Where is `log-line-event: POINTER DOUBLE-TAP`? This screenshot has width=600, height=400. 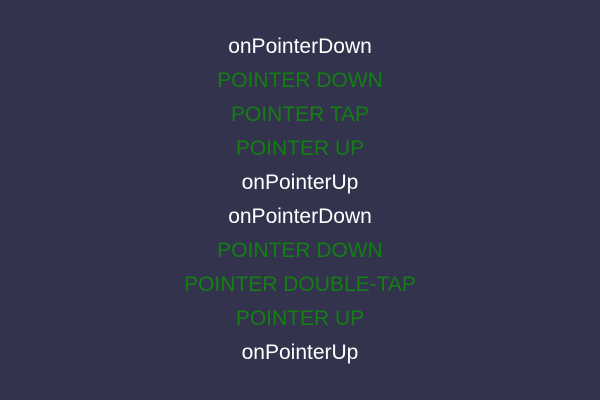
log-line-event: POINTER DOUBLE-TAP is located at coordinates (300, 284).